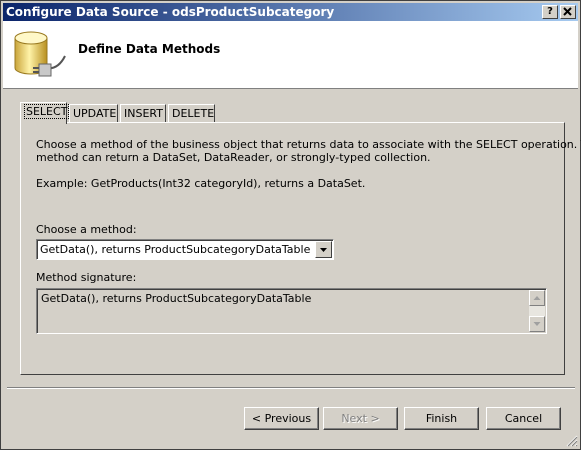  I want to click on tab-insert: INSERT, so click(143, 114).